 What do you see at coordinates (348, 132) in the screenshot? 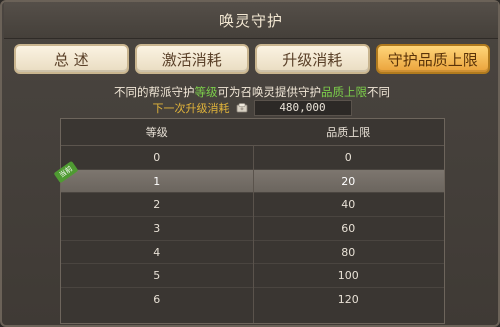
I see `header-quality-cap: 品质上限` at bounding box center [348, 132].